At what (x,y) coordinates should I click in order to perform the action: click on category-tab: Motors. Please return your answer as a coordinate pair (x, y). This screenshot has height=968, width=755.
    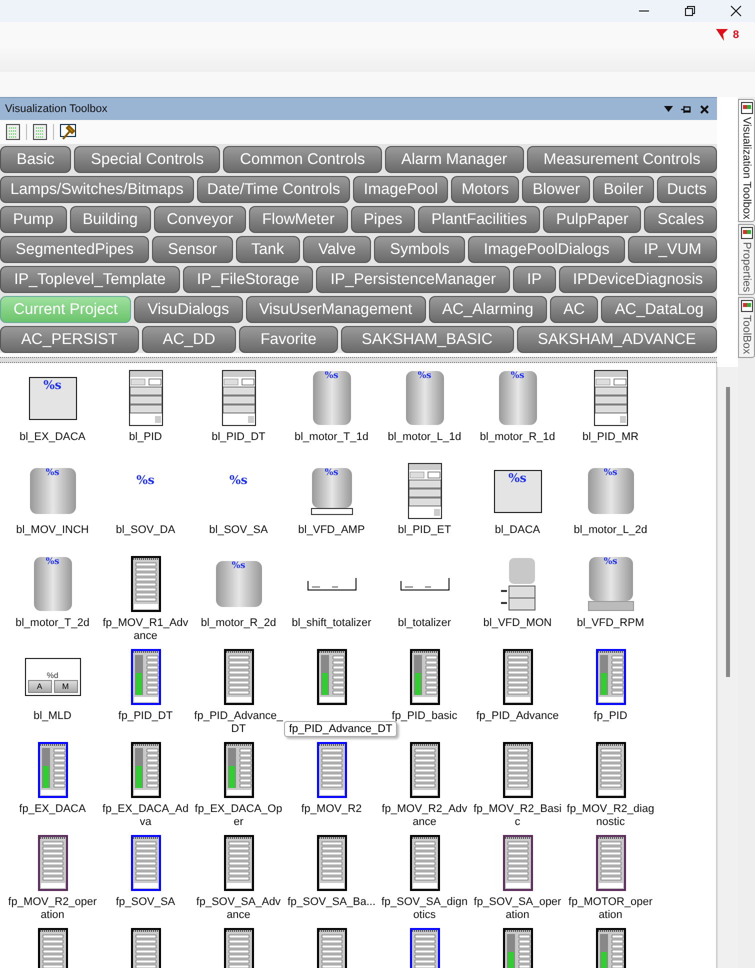
    Looking at the image, I should click on (485, 189).